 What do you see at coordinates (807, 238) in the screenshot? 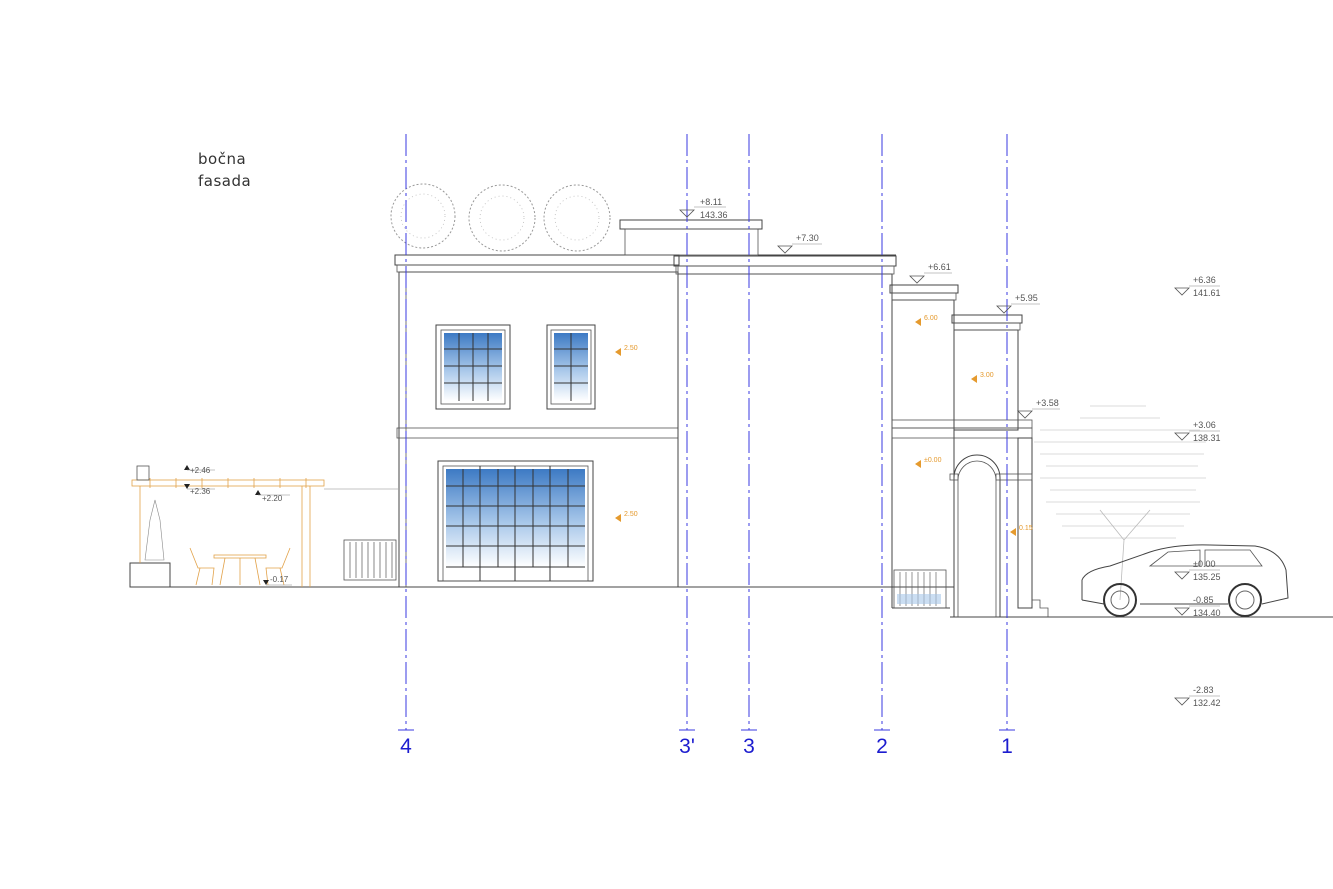
I see `level-roof-mid: +7.30` at bounding box center [807, 238].